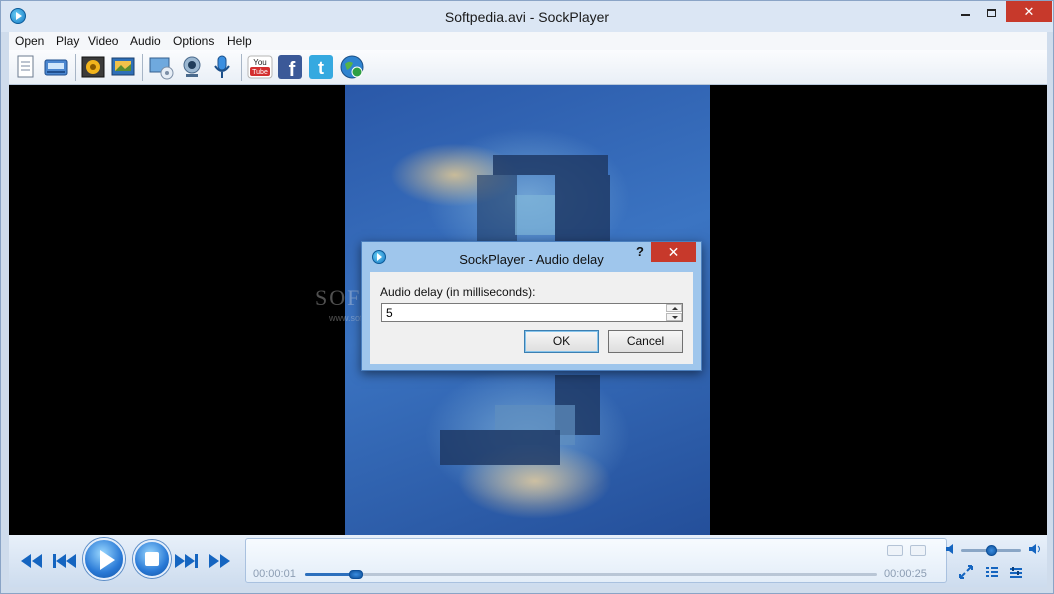 This screenshot has width=1054, height=594. Describe the element at coordinates (260, 72) in the screenshot. I see `svg-text: Tube` at that location.